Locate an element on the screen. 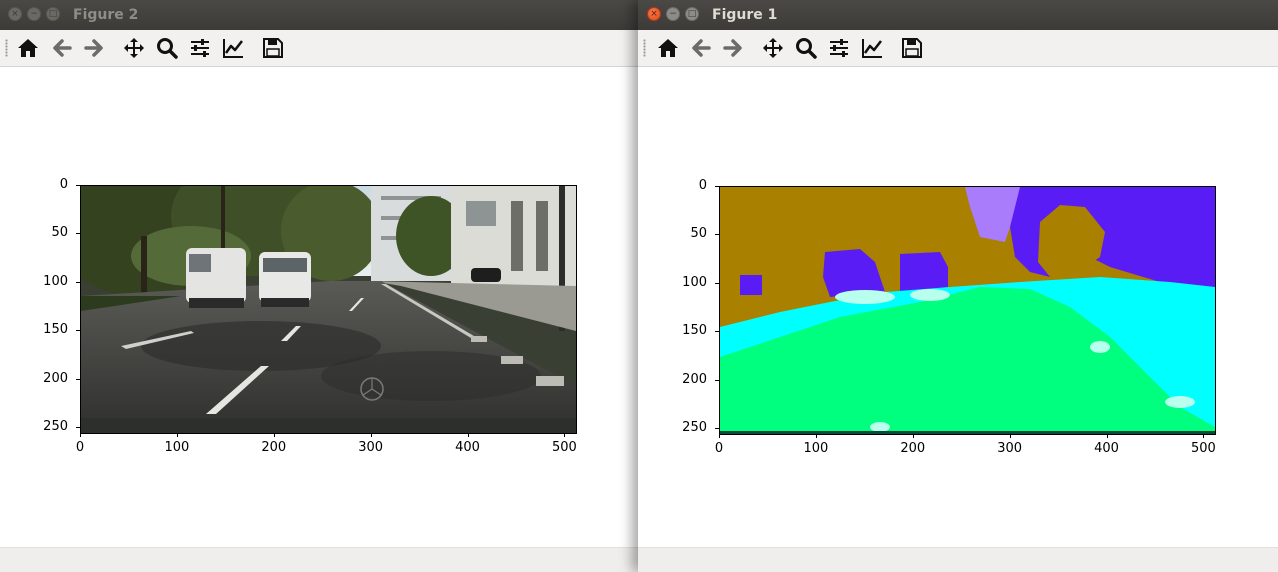  y-tick-label: 200 is located at coordinates (55, 378).